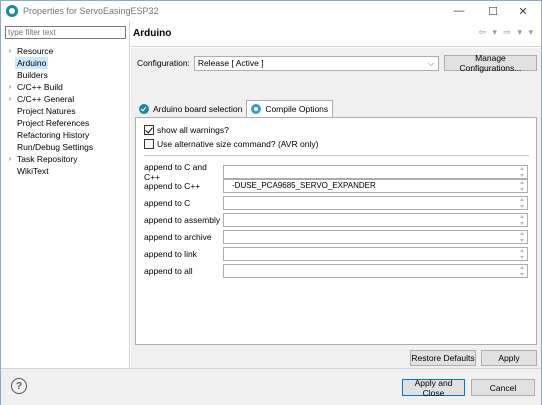 The image size is (542, 405). Describe the element at coordinates (375, 172) in the screenshot. I see `append-c-and-cpp-input` at that location.